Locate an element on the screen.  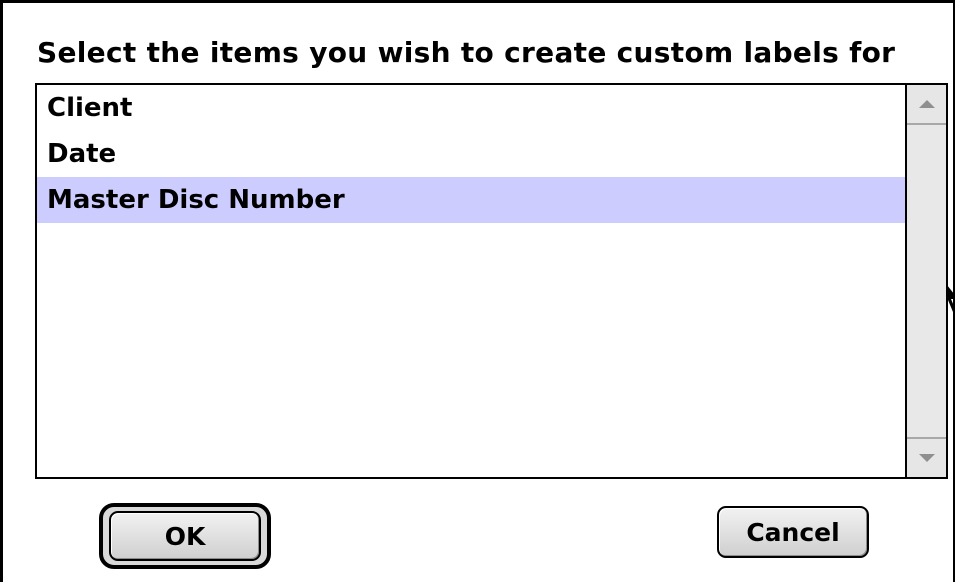
scroll-up-button is located at coordinates (926, 105).